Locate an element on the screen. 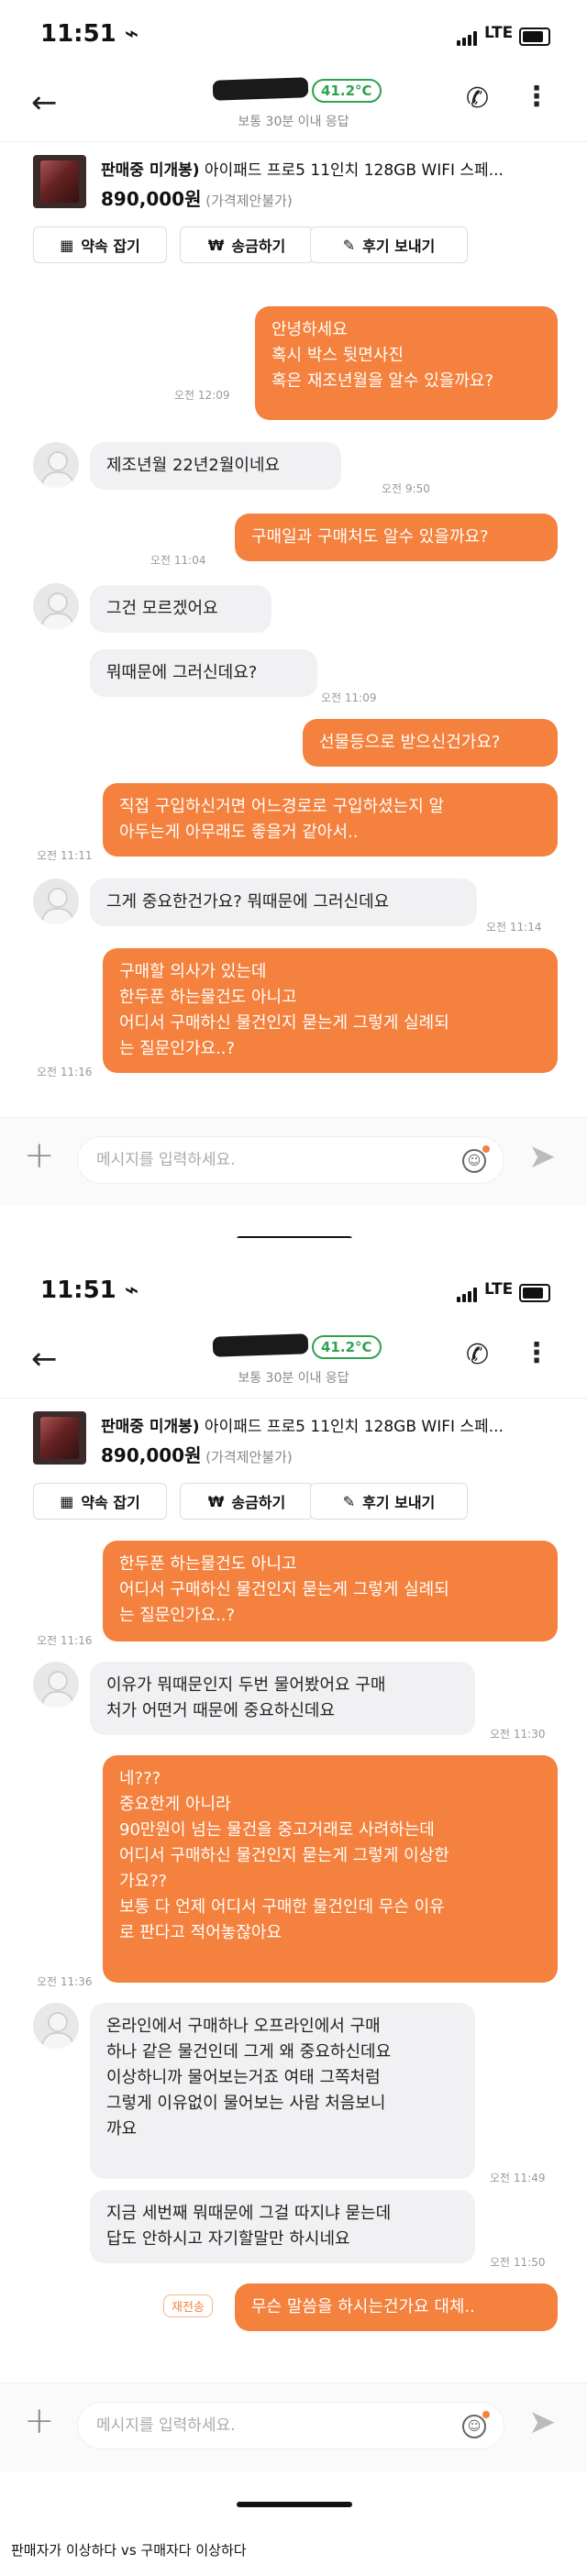 The height and width of the screenshot is (2576, 587). message-timestamp: 오전 9:50 is located at coordinates (406, 488).